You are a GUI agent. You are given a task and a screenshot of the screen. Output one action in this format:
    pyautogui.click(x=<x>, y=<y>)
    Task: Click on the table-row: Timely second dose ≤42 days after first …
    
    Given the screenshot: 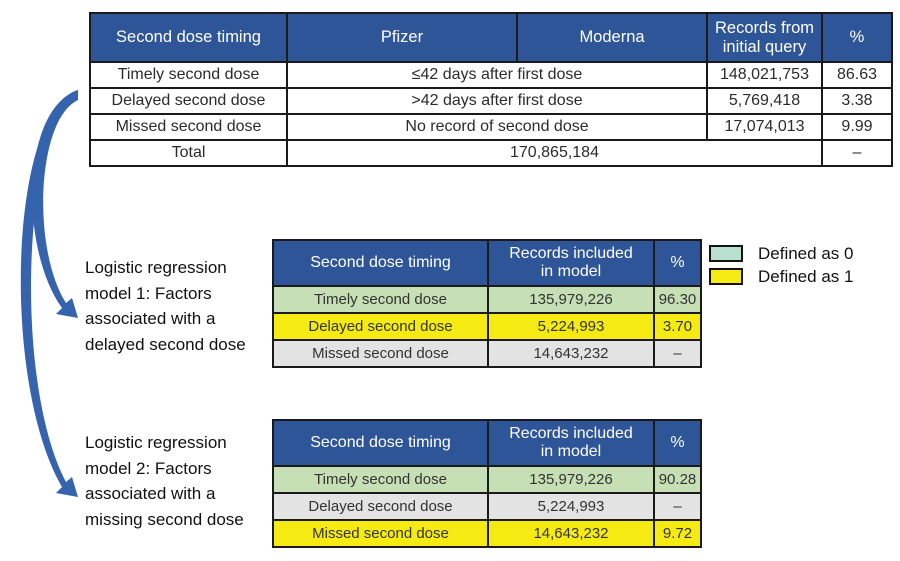 What is the action you would take?
    pyautogui.click(x=491, y=75)
    